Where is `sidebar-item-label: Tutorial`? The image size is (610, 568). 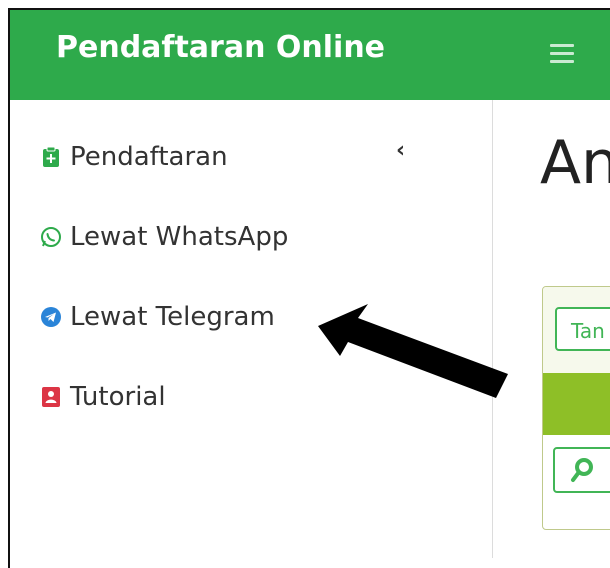
sidebar-item-label: Tutorial is located at coordinates (118, 397).